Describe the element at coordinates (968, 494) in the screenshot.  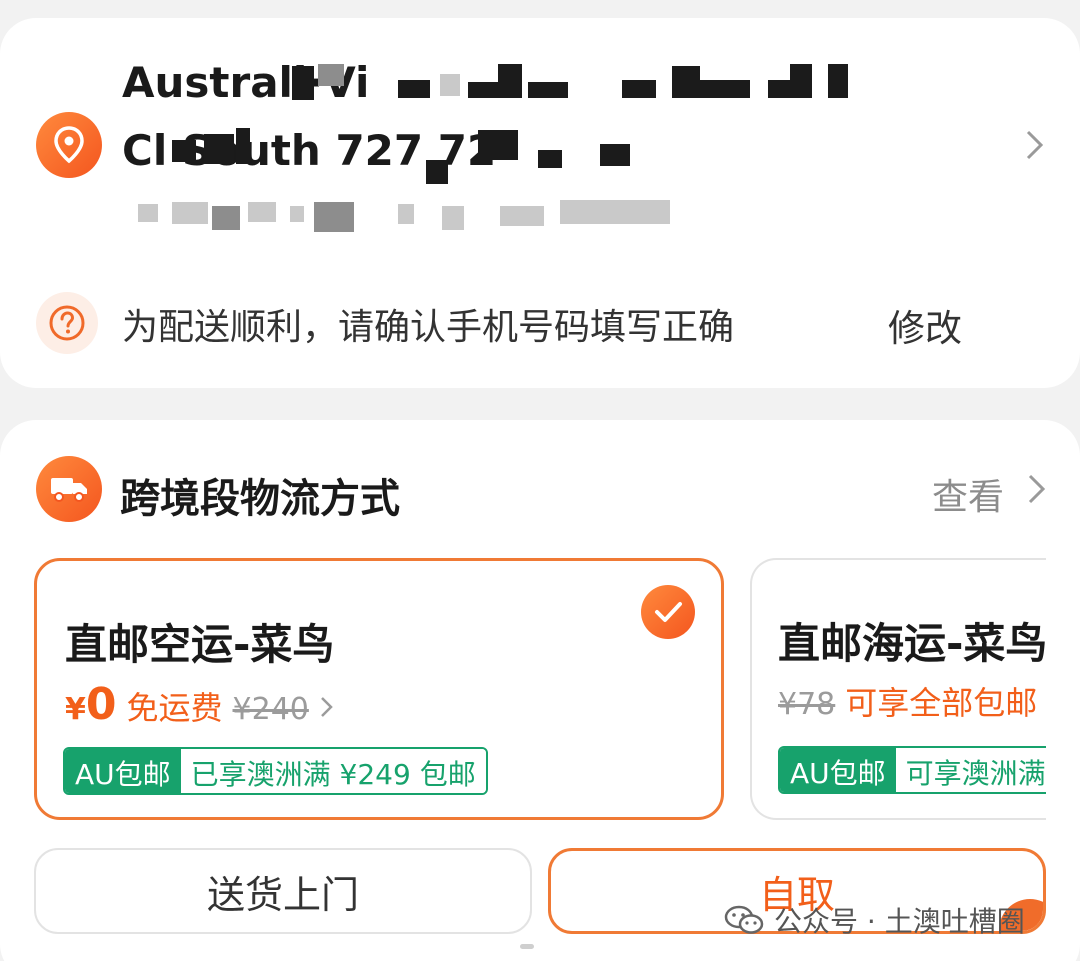
I see `view-logistics-link: 查看` at that location.